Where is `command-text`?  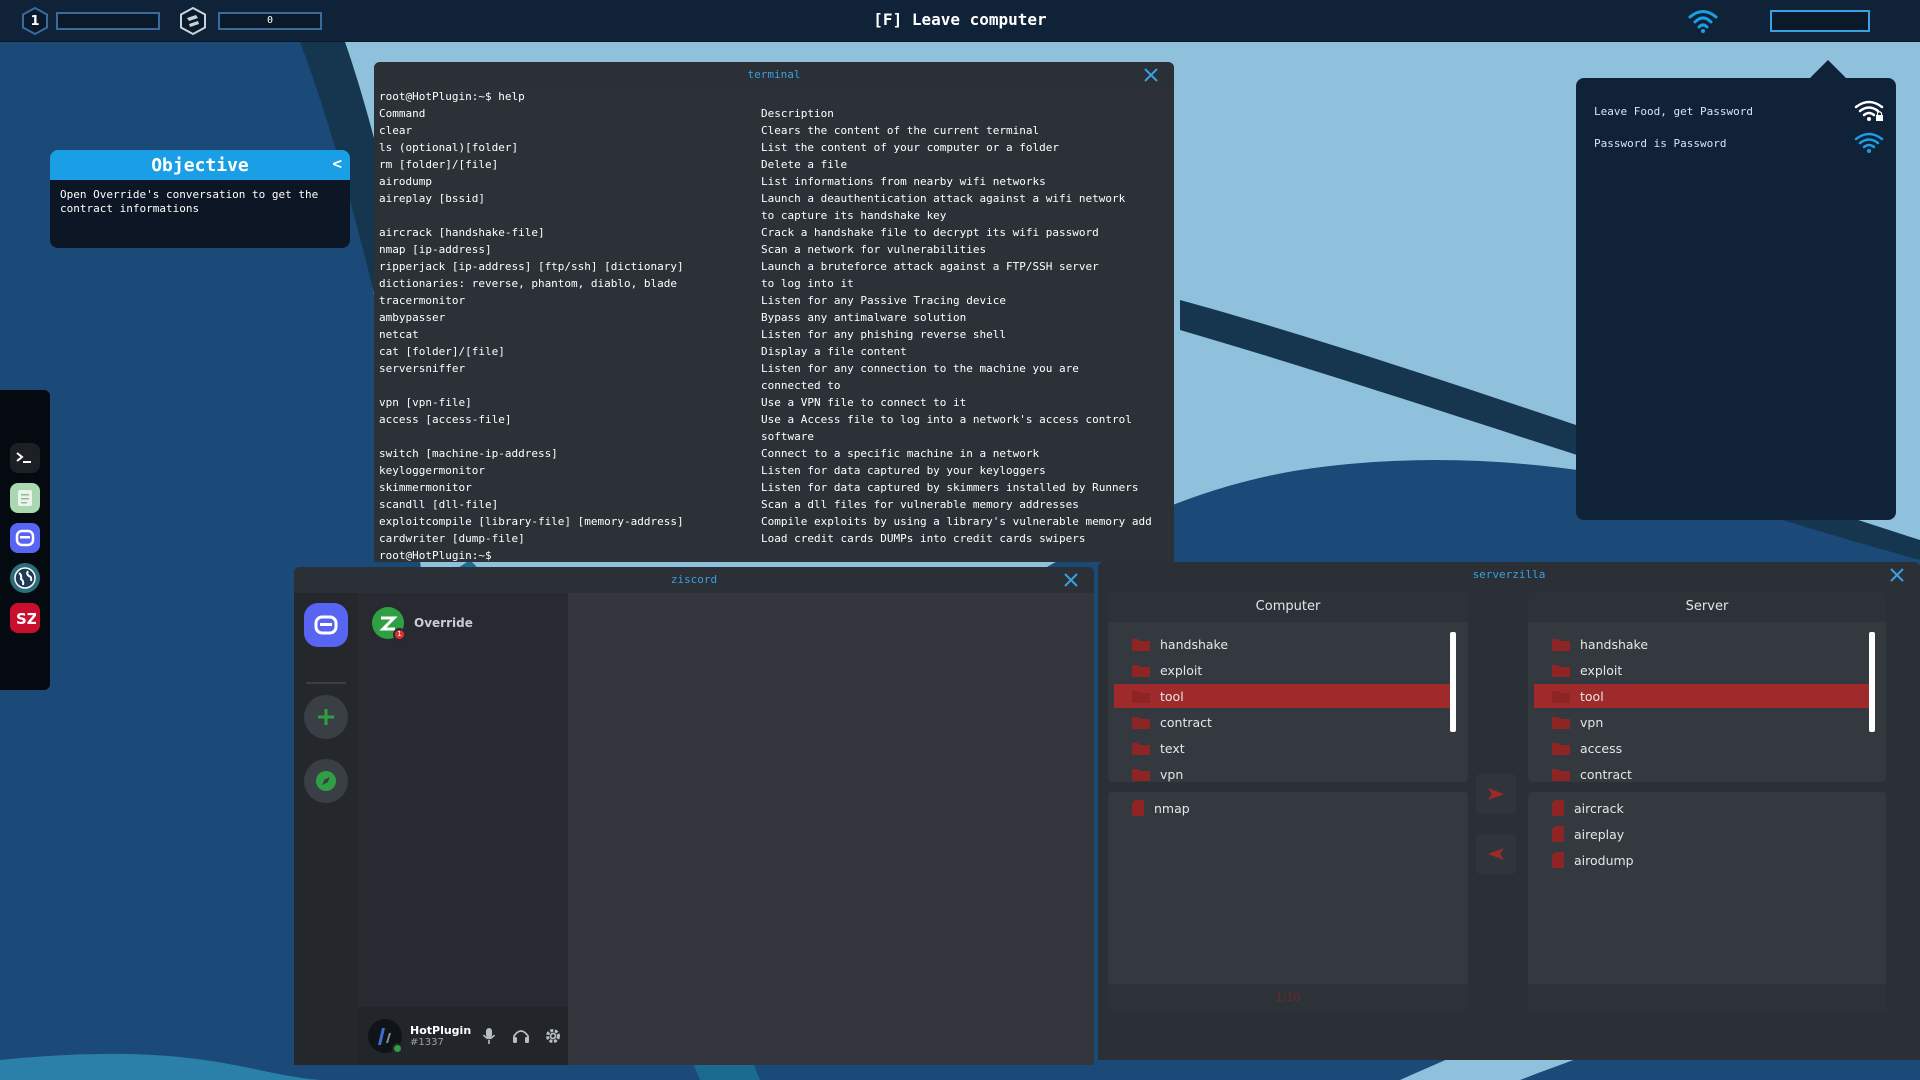
command-text is located at coordinates (570, 215).